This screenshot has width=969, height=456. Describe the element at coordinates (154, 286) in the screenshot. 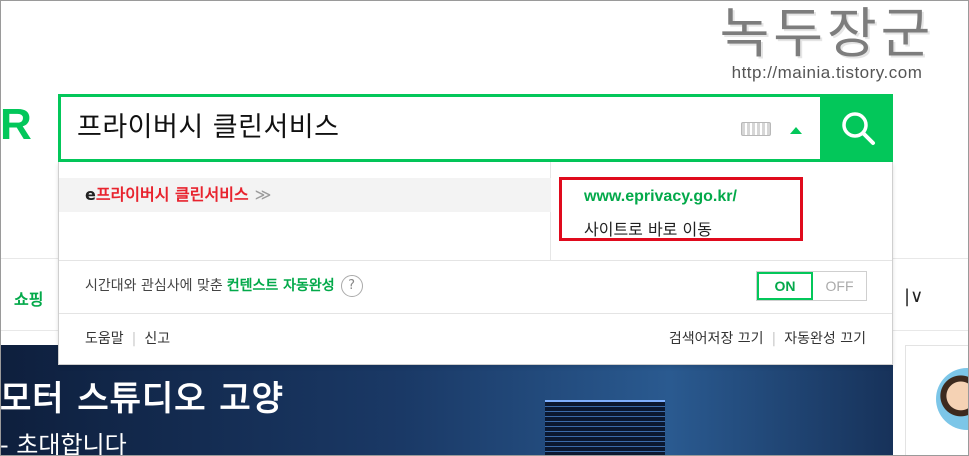

I see `context-text: 시간대와 관심사에 맞춘` at that location.